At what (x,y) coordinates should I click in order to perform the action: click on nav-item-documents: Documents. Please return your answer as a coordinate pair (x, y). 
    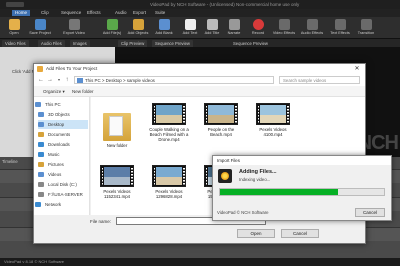
    Looking at the image, I should click on (63, 134).